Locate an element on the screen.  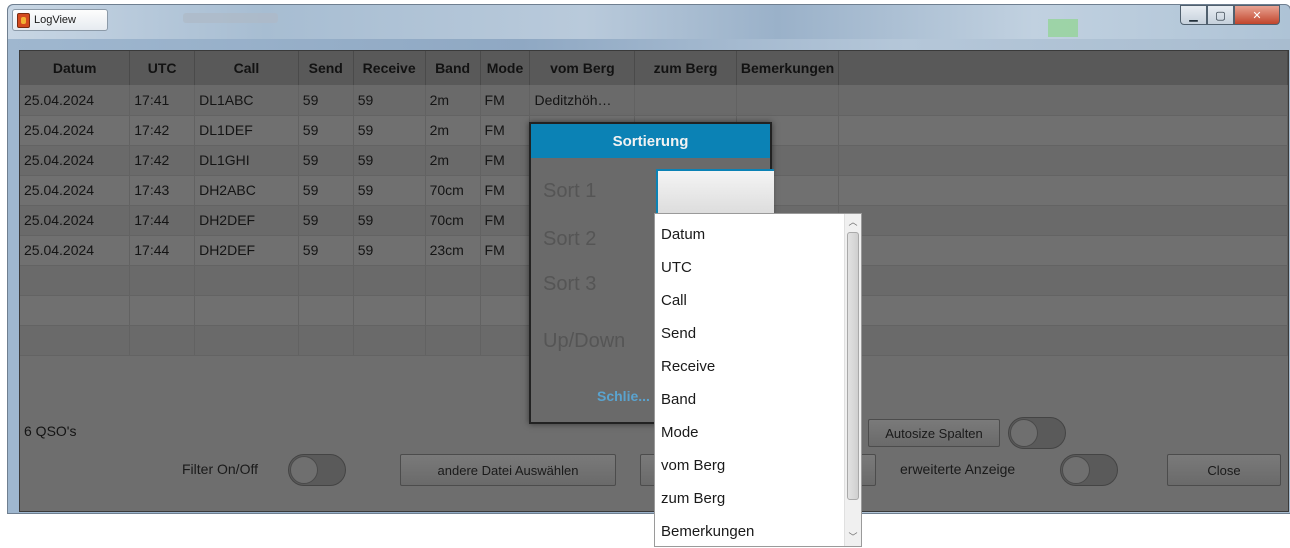
app-icon is located at coordinates (23, 20).